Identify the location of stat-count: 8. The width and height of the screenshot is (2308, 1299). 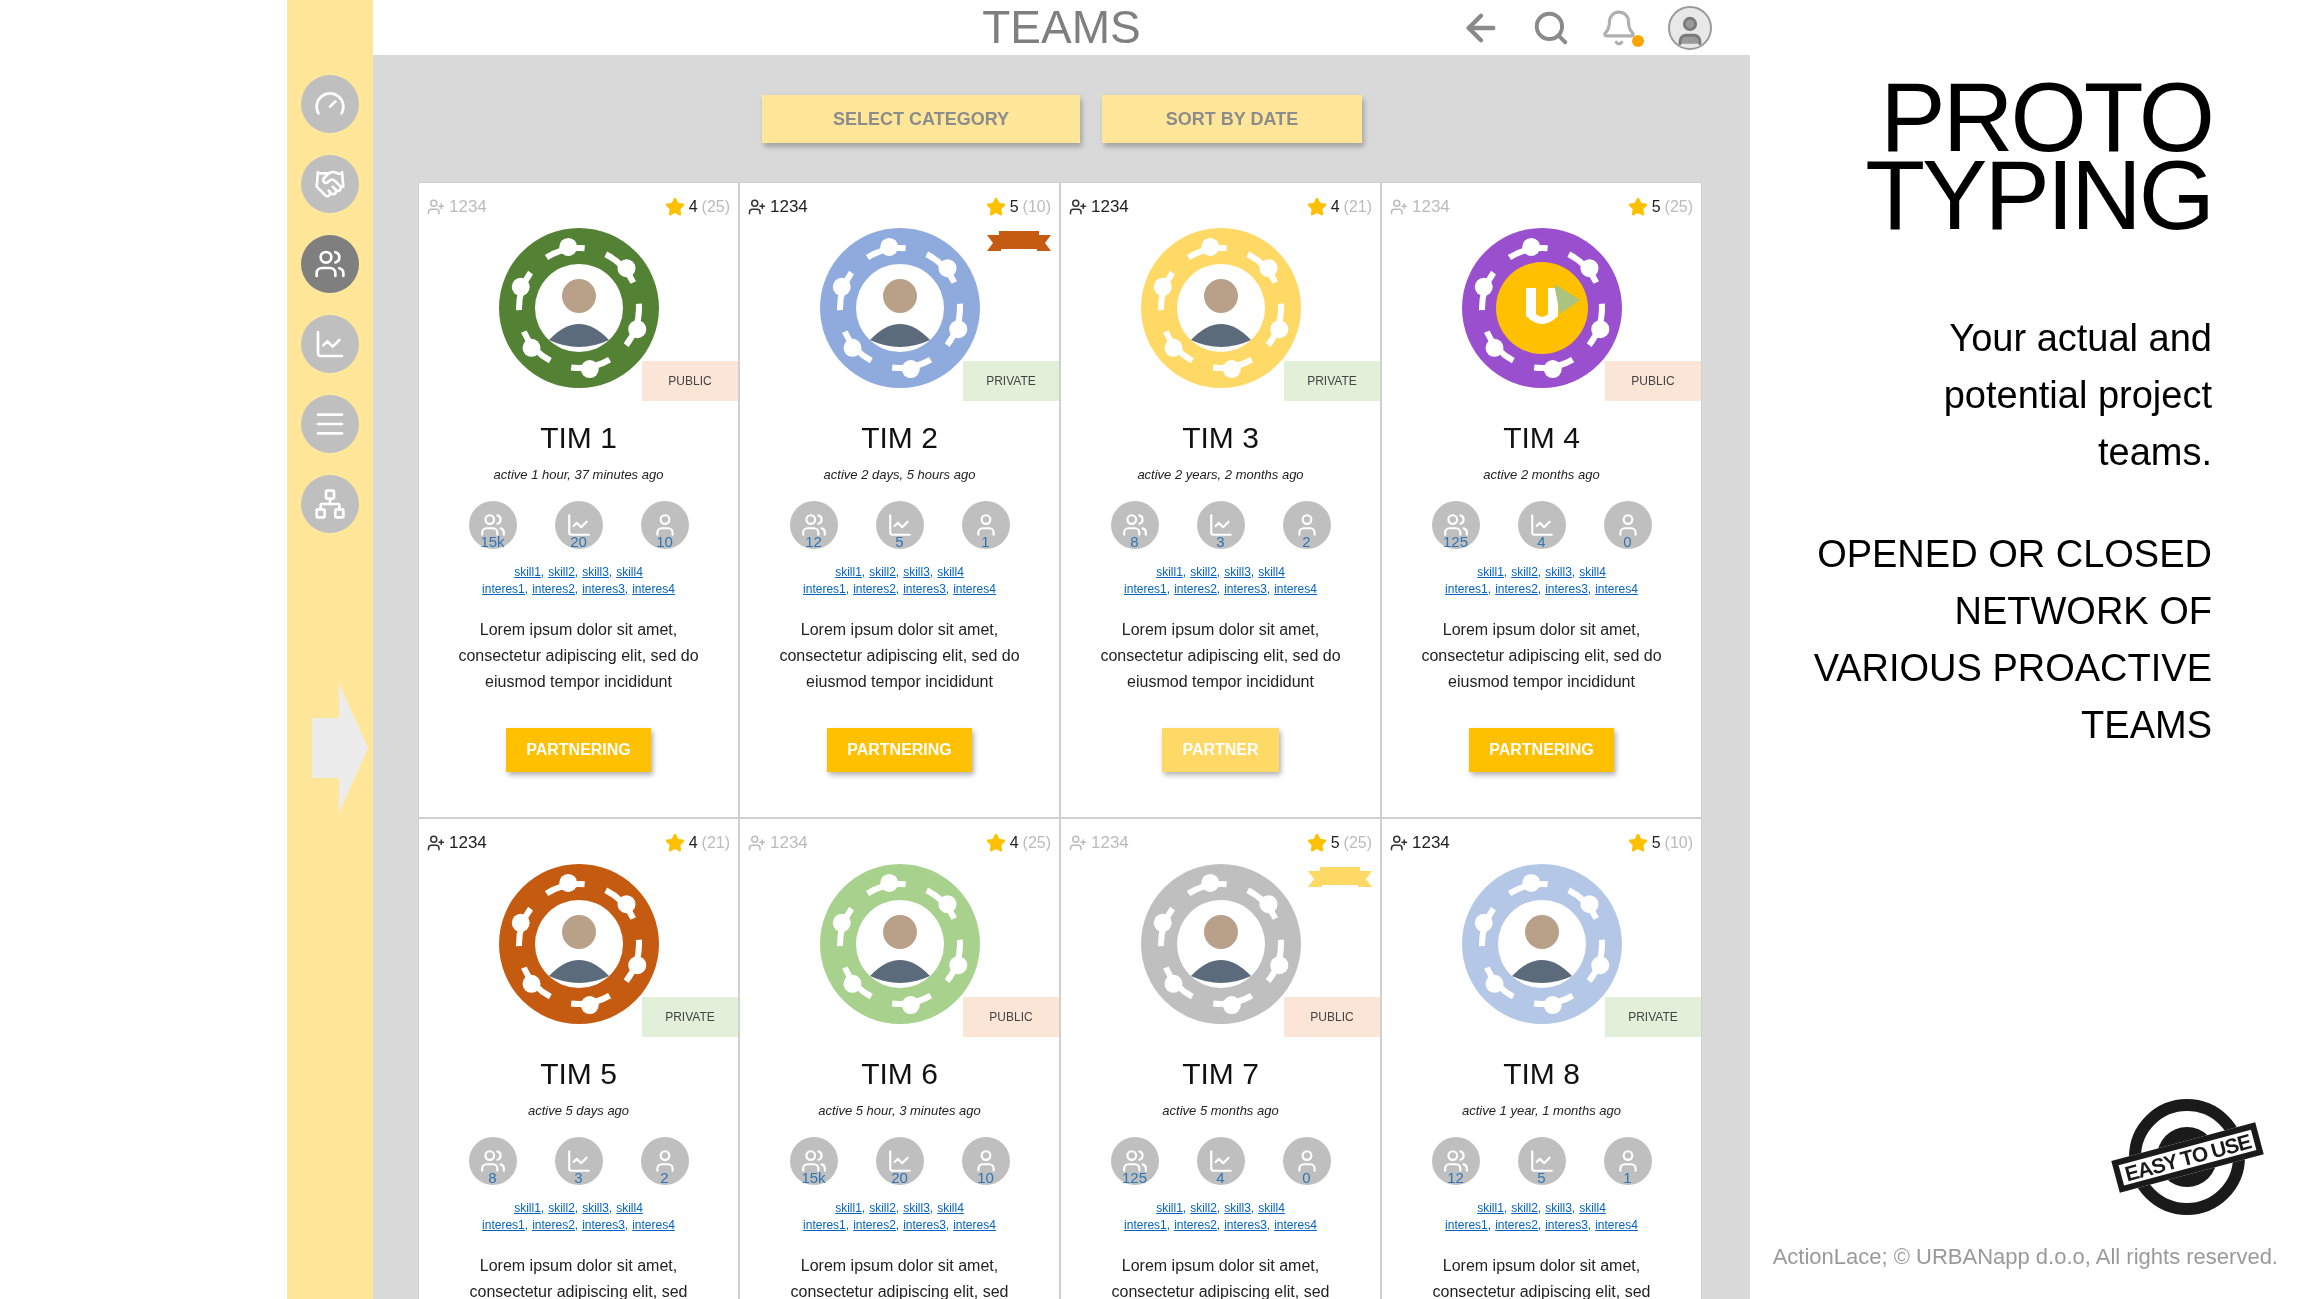
(1134, 541).